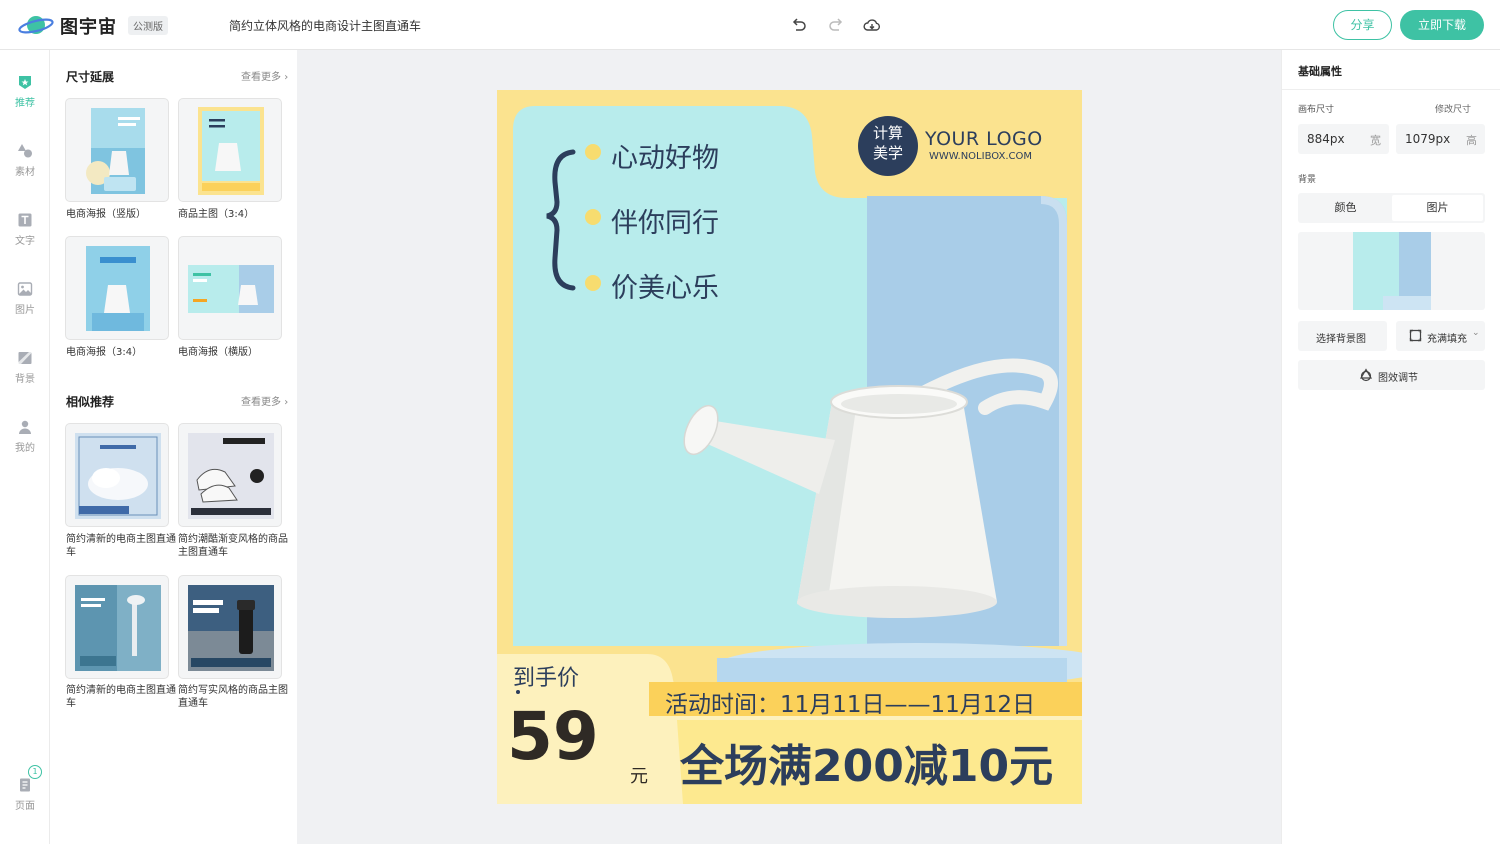 This screenshot has height=844, width=1500. What do you see at coordinates (104, 352) in the screenshot?
I see `thumb-caption: 电商海报（3:4）` at bounding box center [104, 352].